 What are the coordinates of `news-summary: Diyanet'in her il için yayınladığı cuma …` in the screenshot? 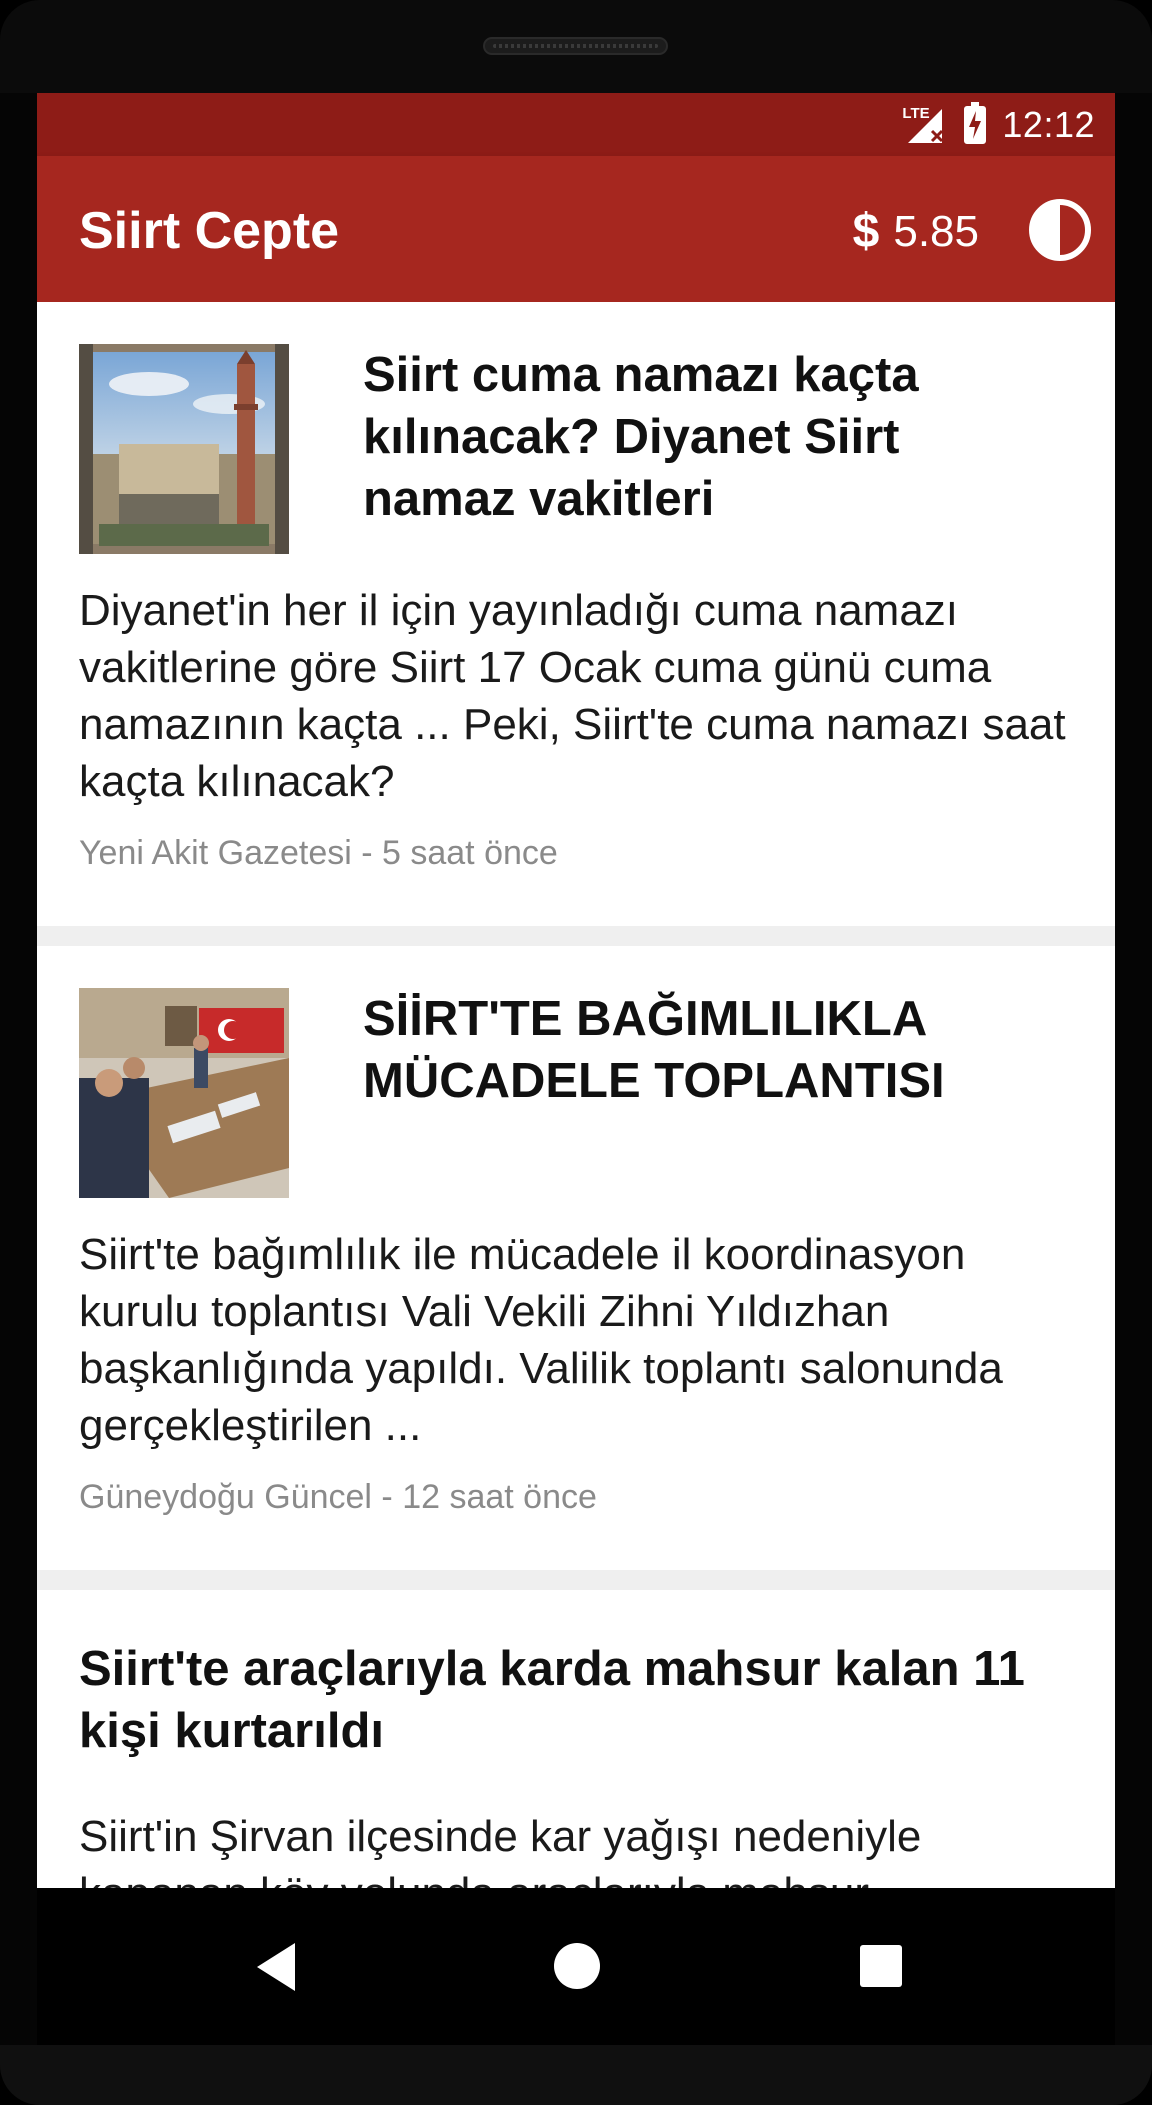 It's located at (572, 696).